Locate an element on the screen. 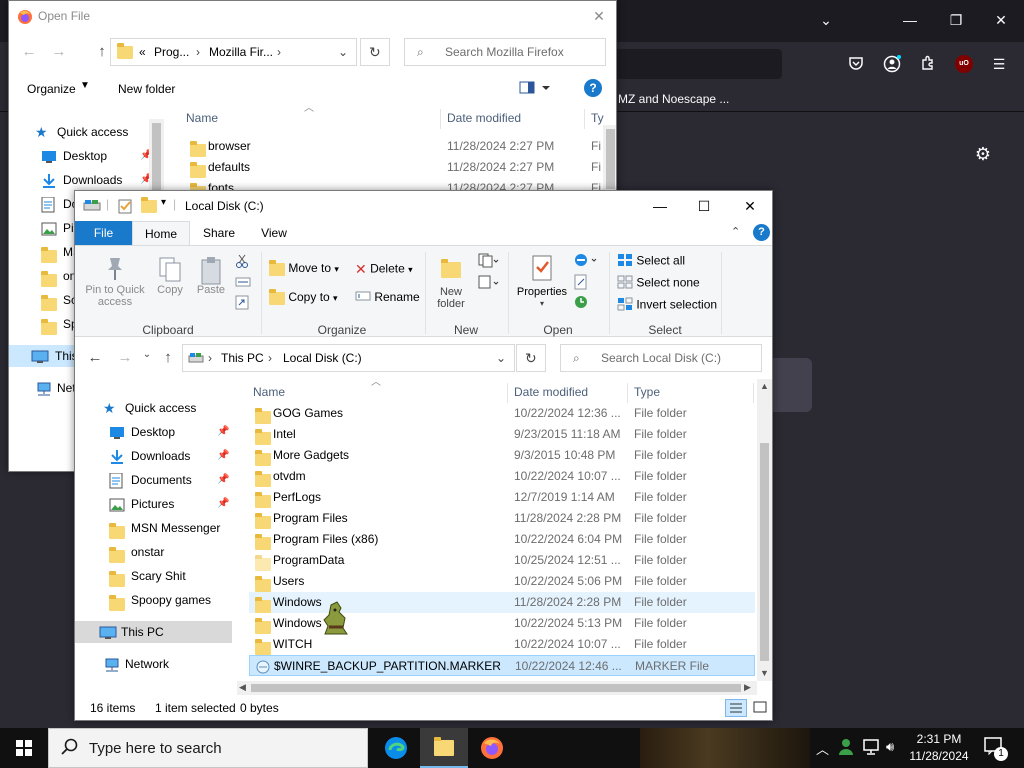 The image size is (1024, 768). move-to-button: Move to ▾ is located at coordinates (304, 267).